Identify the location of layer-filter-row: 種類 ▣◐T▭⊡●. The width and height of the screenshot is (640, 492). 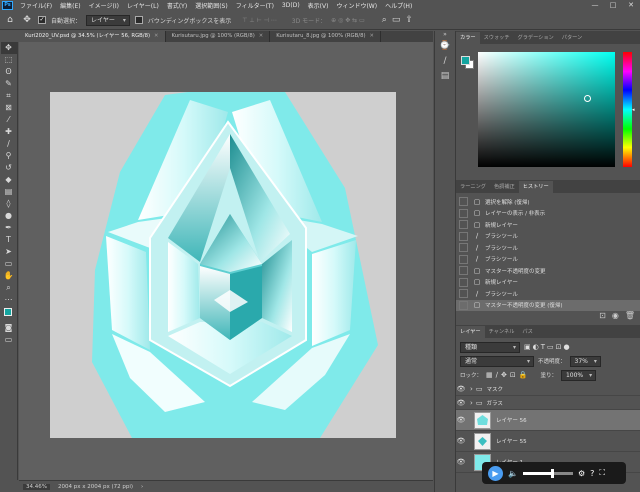
(548, 347).